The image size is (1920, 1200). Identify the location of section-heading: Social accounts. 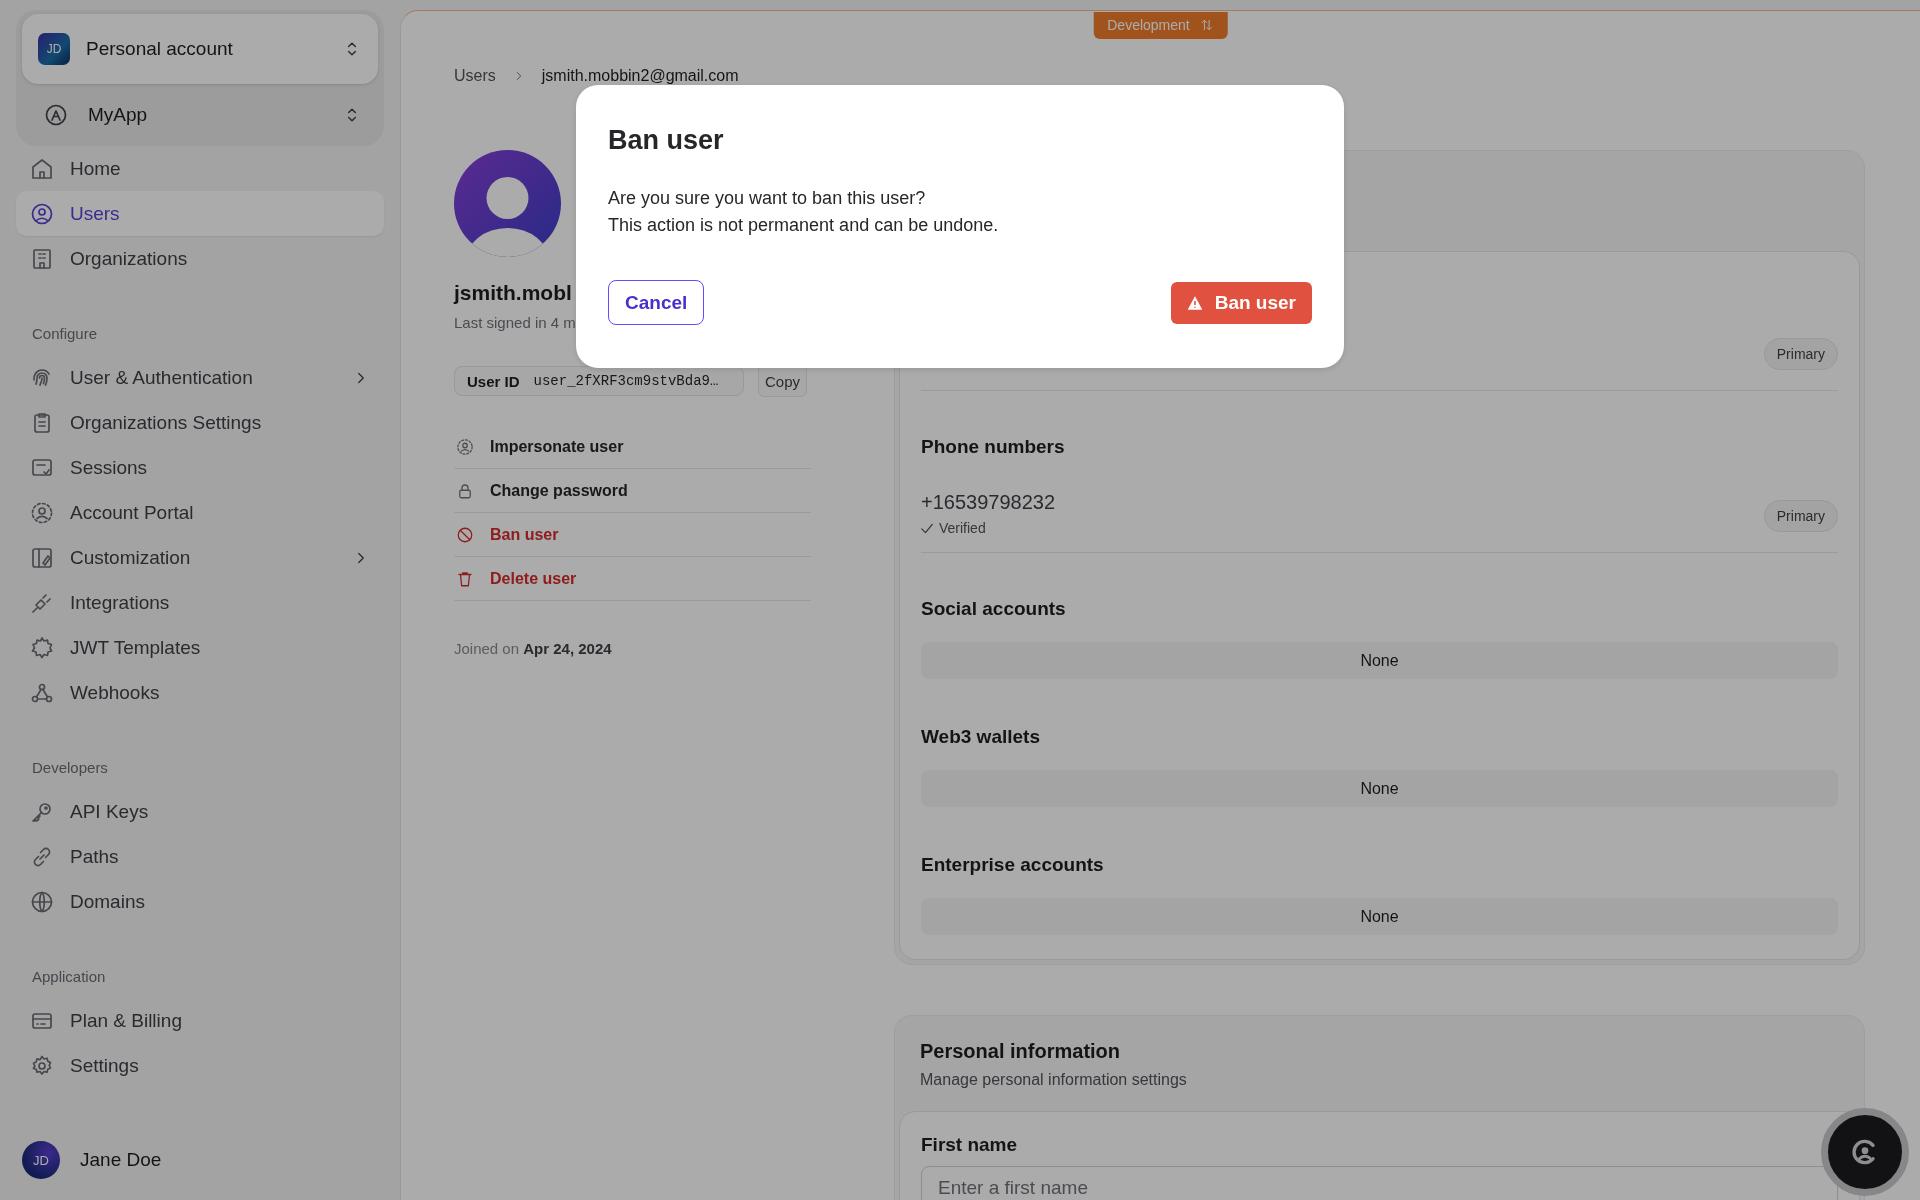
(993, 609).